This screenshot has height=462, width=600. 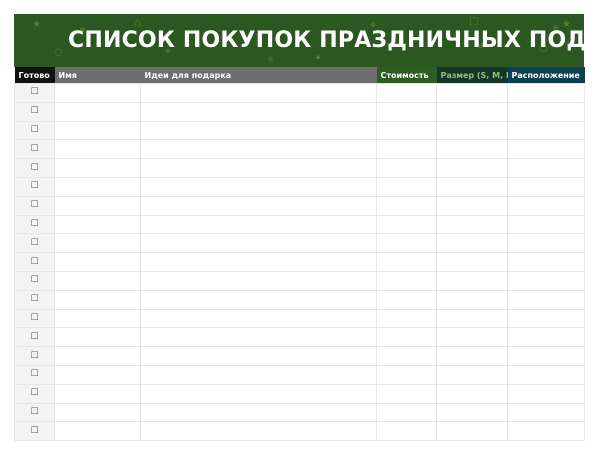 What do you see at coordinates (34, 75) in the screenshot?
I see `column-header-done: Готово` at bounding box center [34, 75].